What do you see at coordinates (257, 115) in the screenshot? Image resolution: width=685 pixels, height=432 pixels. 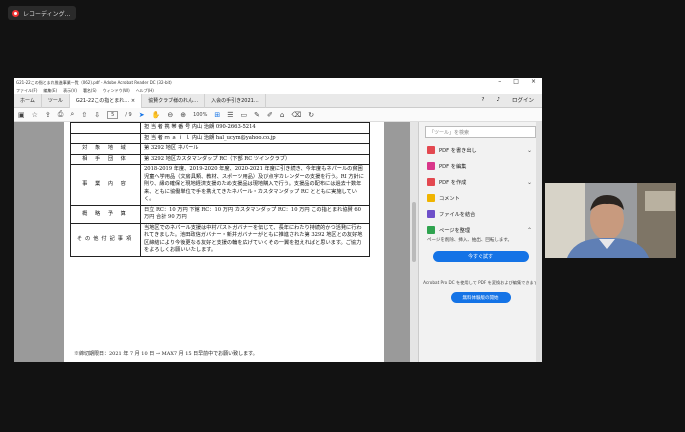 I see `pen-icon: ✎` at bounding box center [257, 115].